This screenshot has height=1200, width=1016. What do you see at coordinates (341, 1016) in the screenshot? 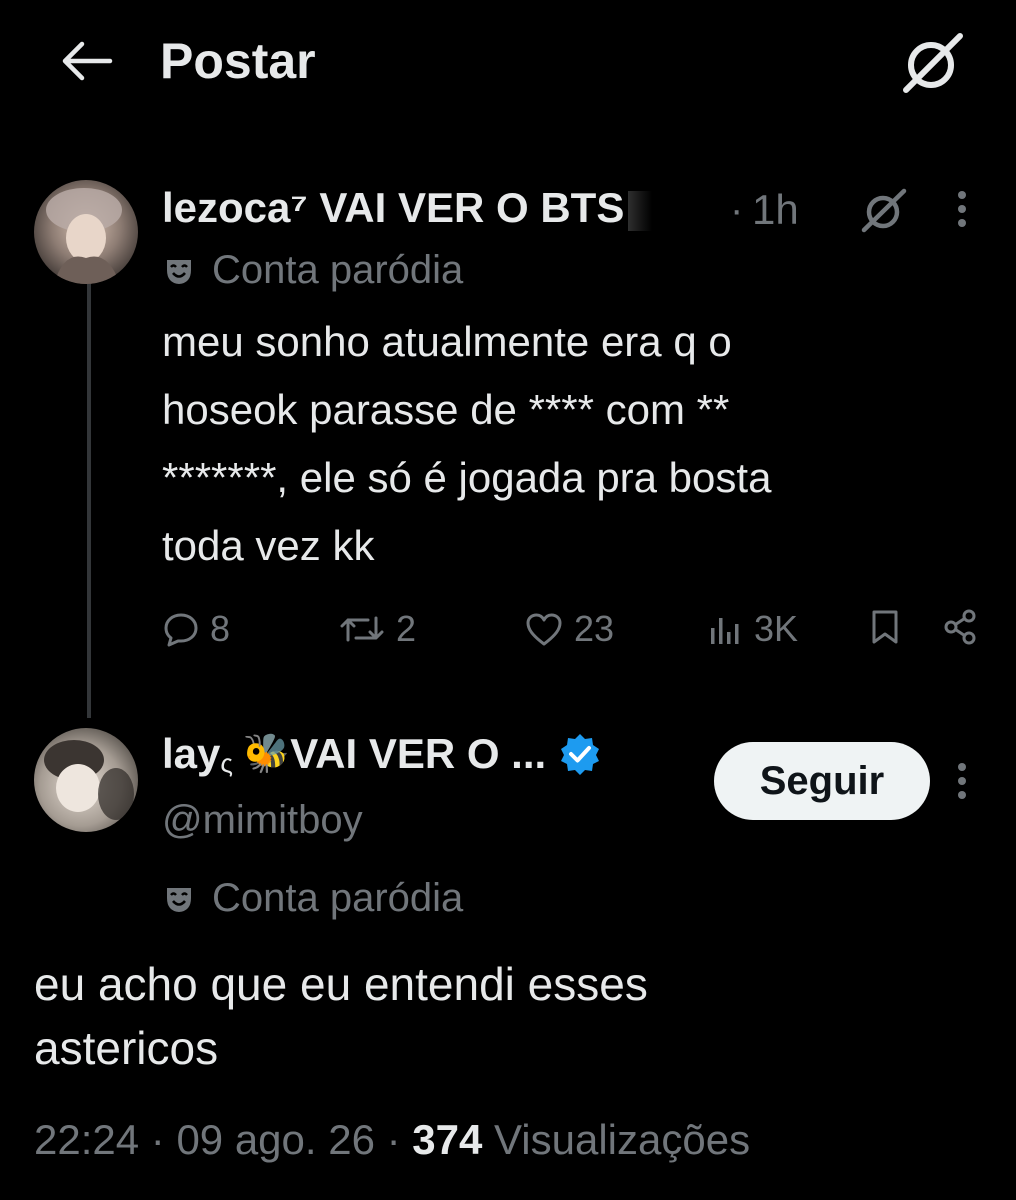
I see `tweet-text: eu acho que eu entendi esses astericos` at bounding box center [341, 1016].